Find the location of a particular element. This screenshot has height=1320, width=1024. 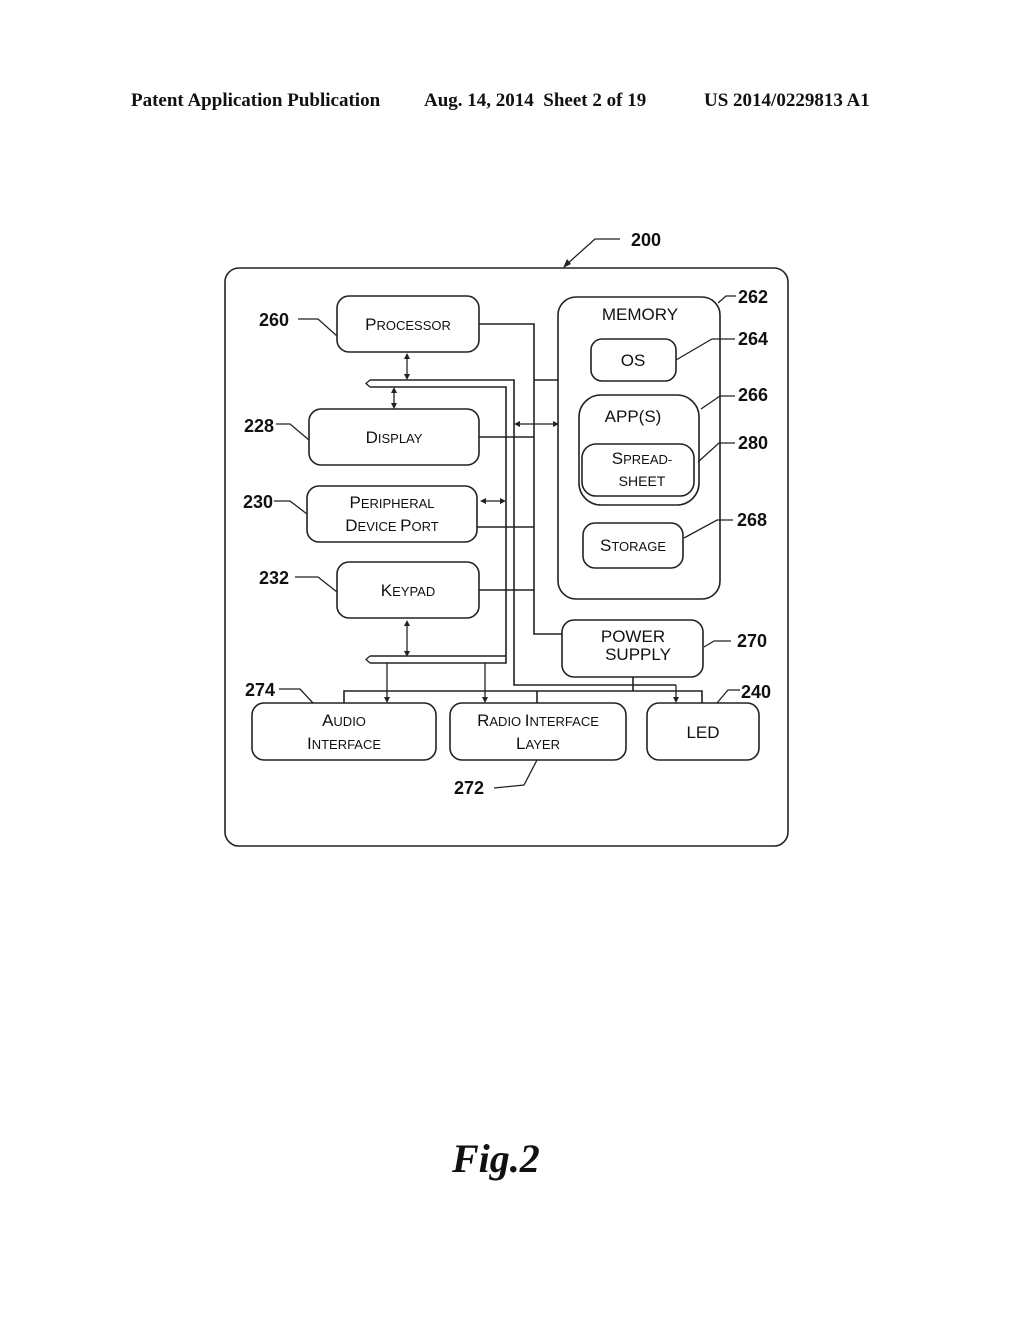

radio-label-2: LAYER is located at coordinates (538, 743).